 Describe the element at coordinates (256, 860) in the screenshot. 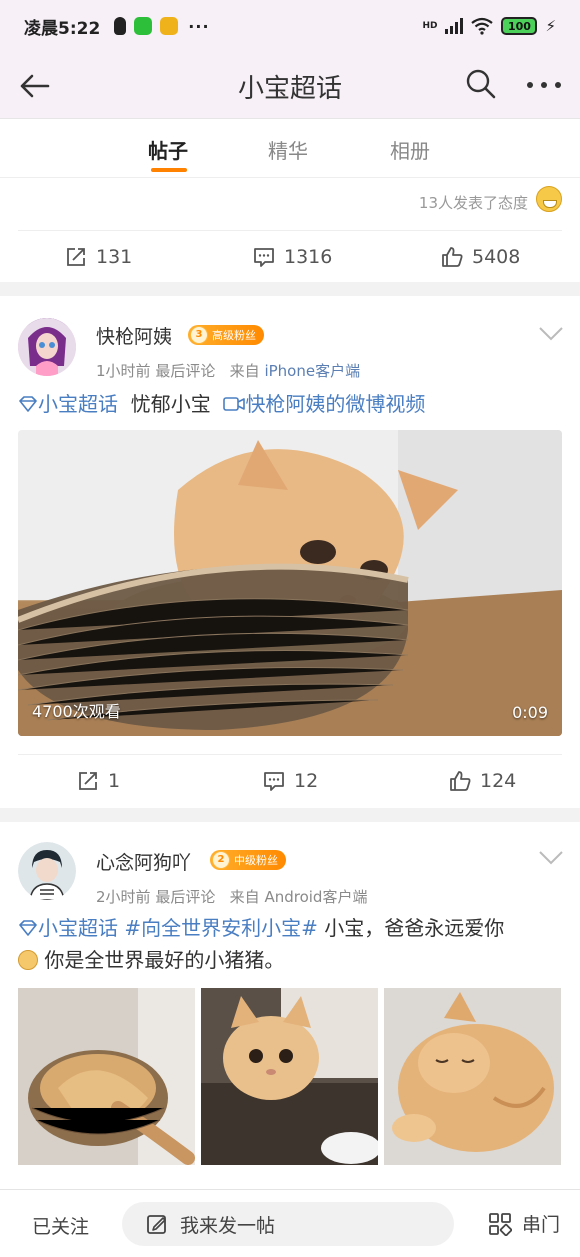

I see `fan-badge-label: 中级粉丝` at that location.